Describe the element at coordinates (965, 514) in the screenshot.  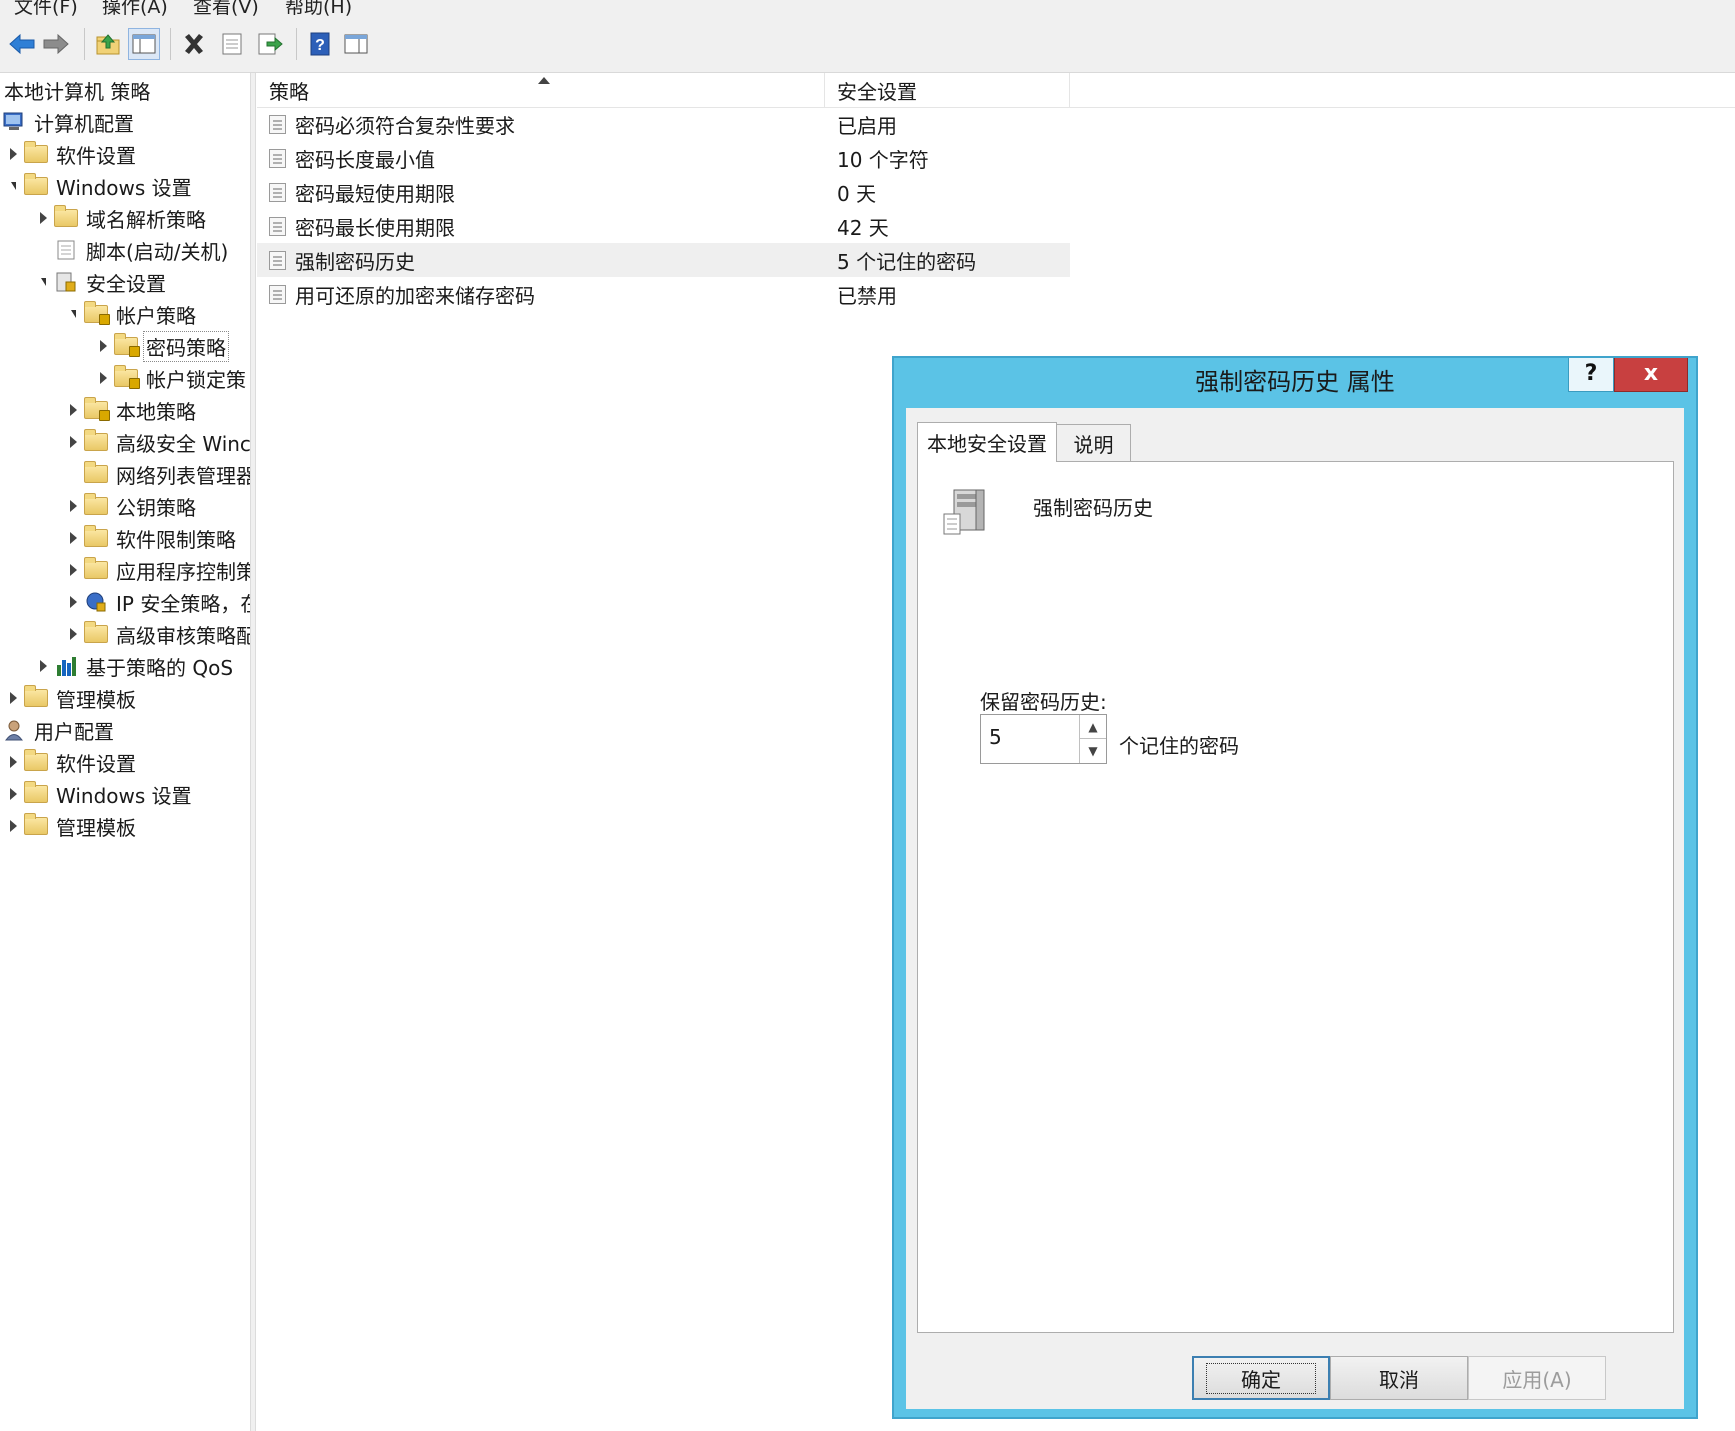
I see `server-policy-icon` at that location.